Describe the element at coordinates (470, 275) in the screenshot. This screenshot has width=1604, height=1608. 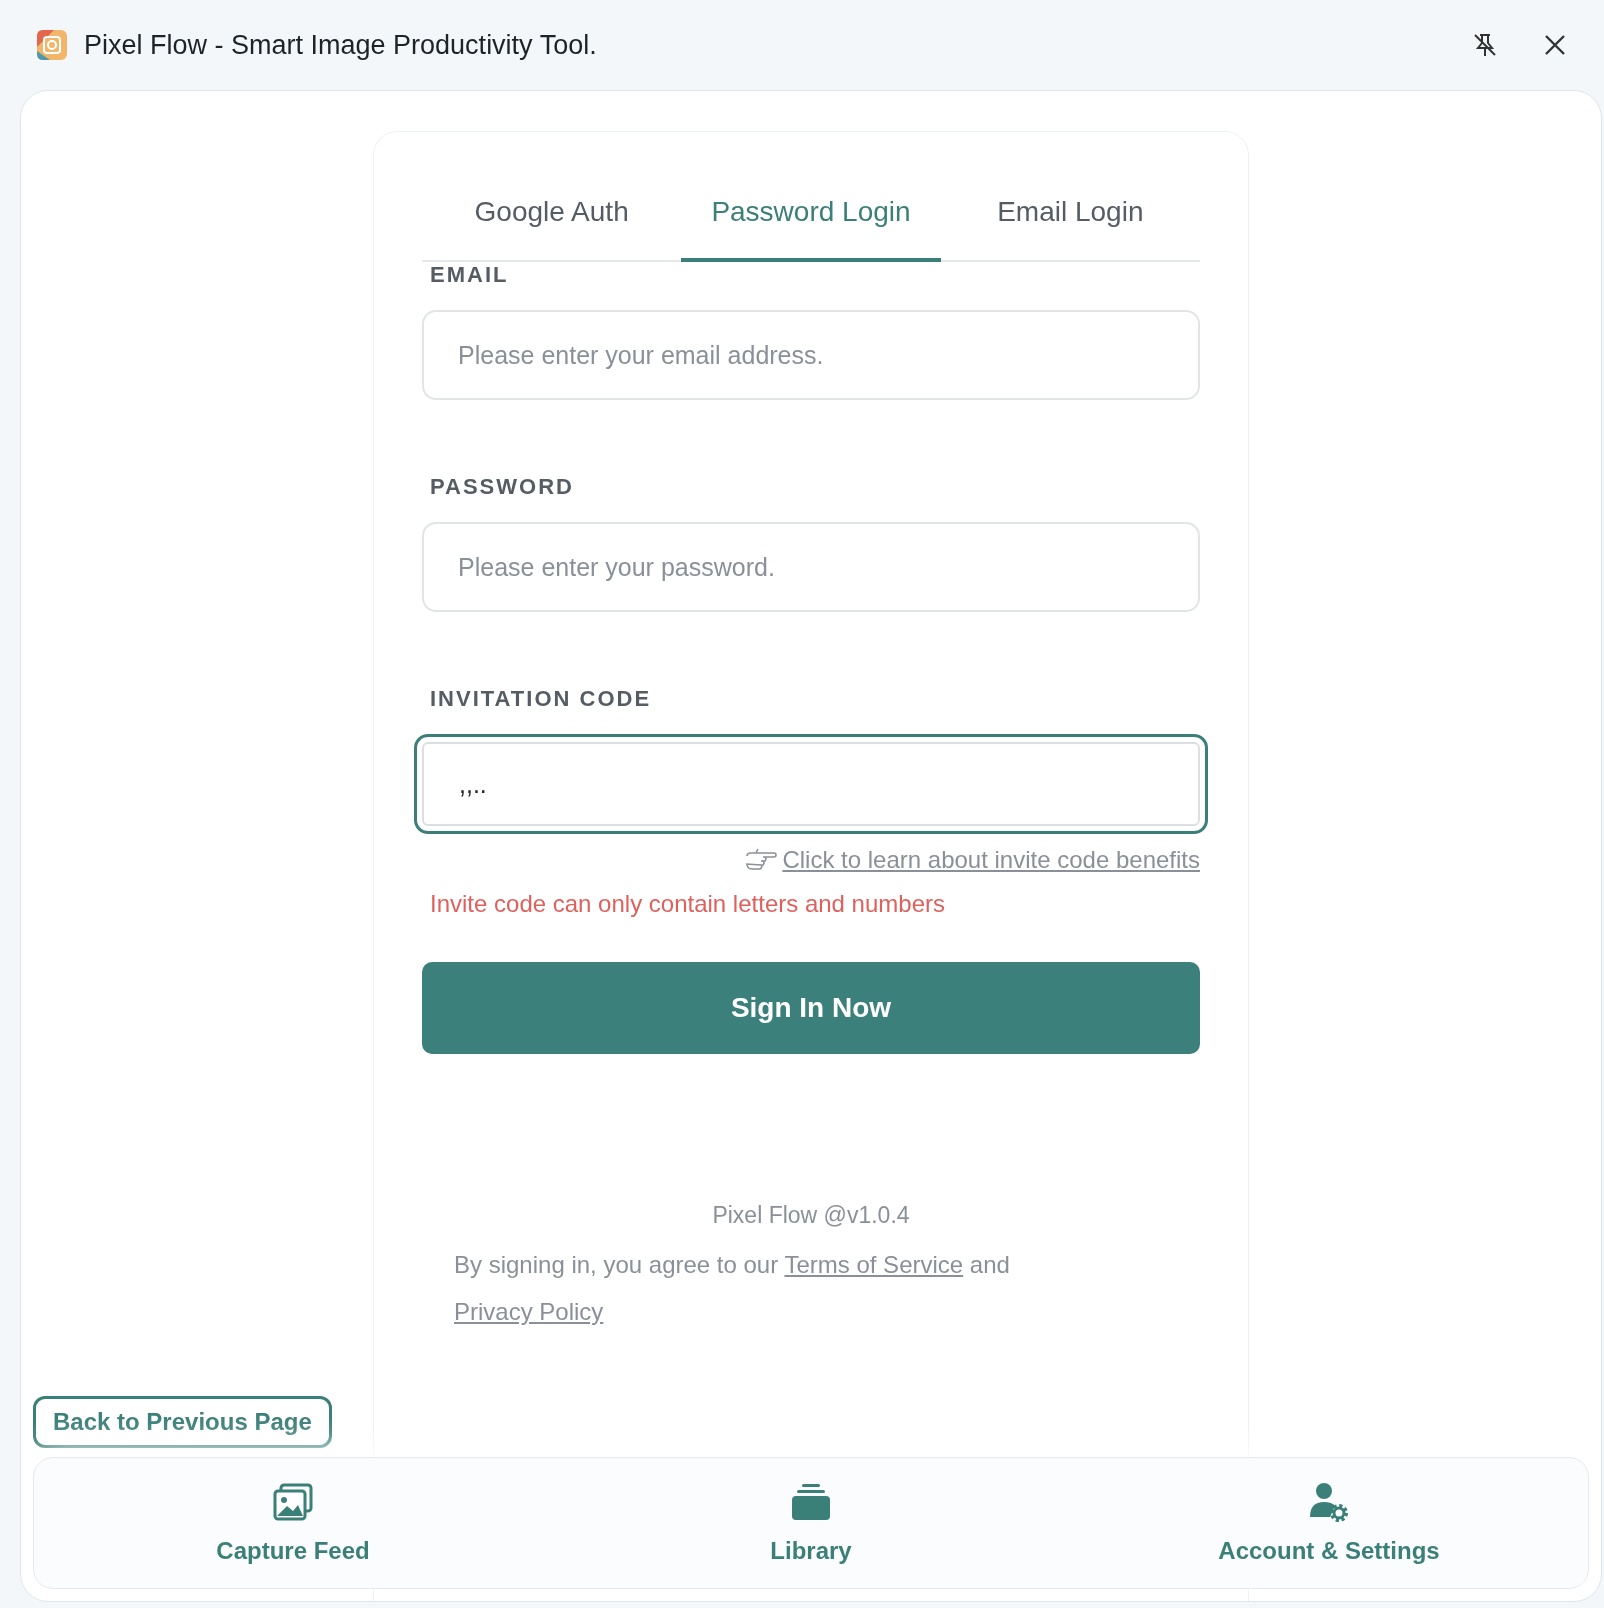
I see `field-label: EMAIL` at that location.